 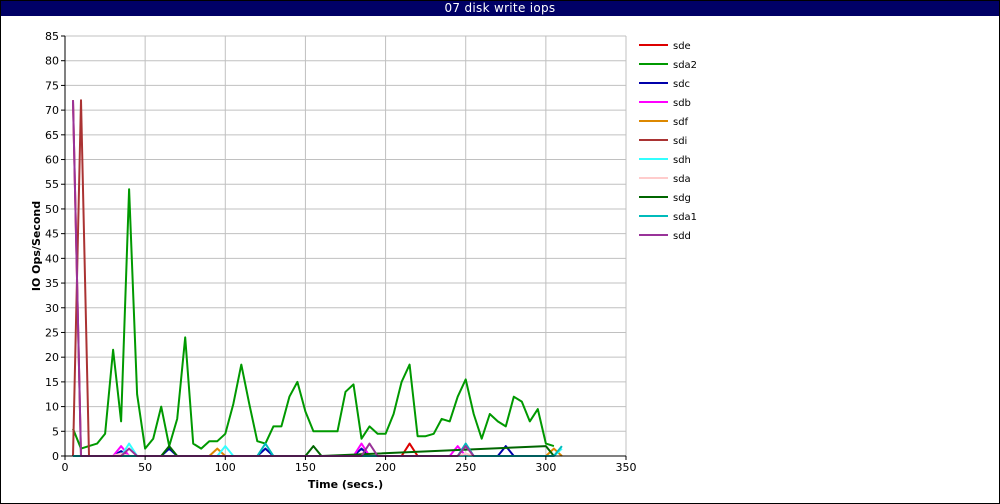 I want to click on legend-label-sdf: sdf, so click(x=681, y=122).